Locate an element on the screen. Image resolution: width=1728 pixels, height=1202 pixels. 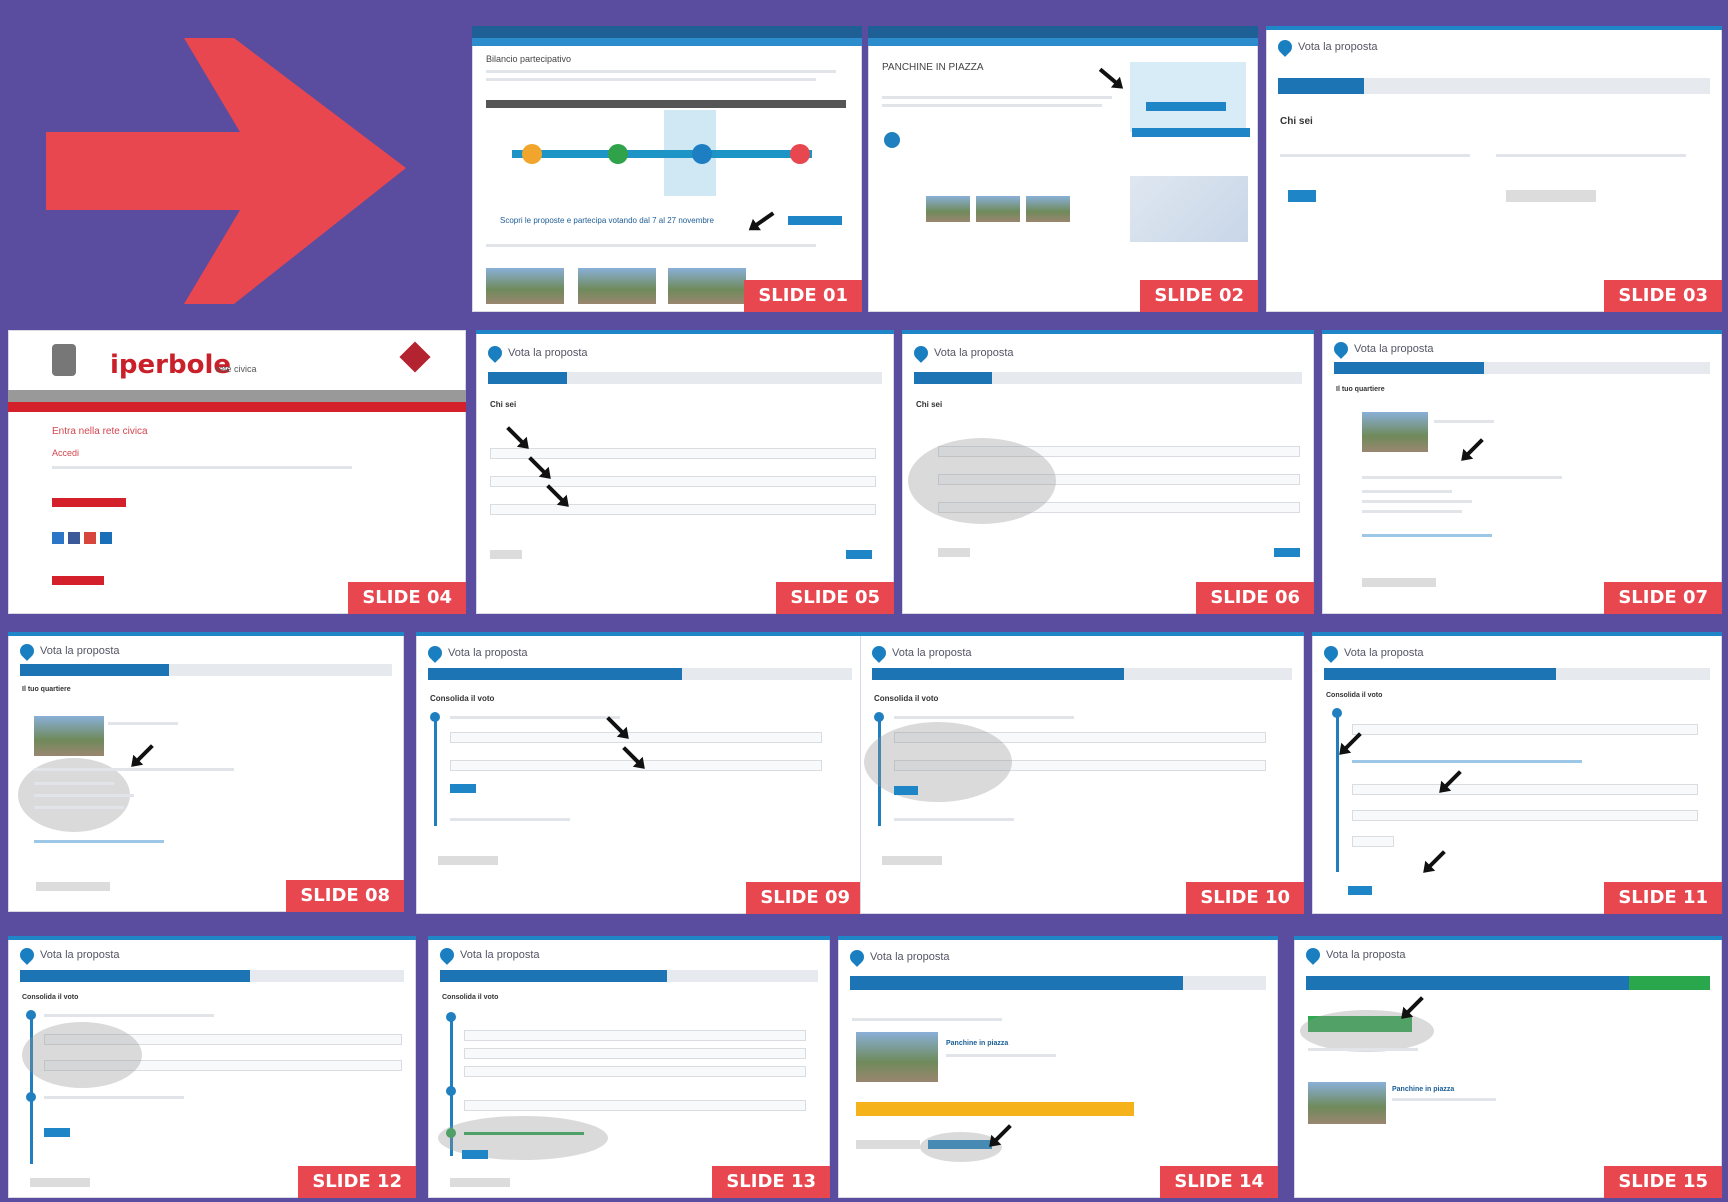
slide-label: SLIDE 12 is located at coordinates (357, 1182).